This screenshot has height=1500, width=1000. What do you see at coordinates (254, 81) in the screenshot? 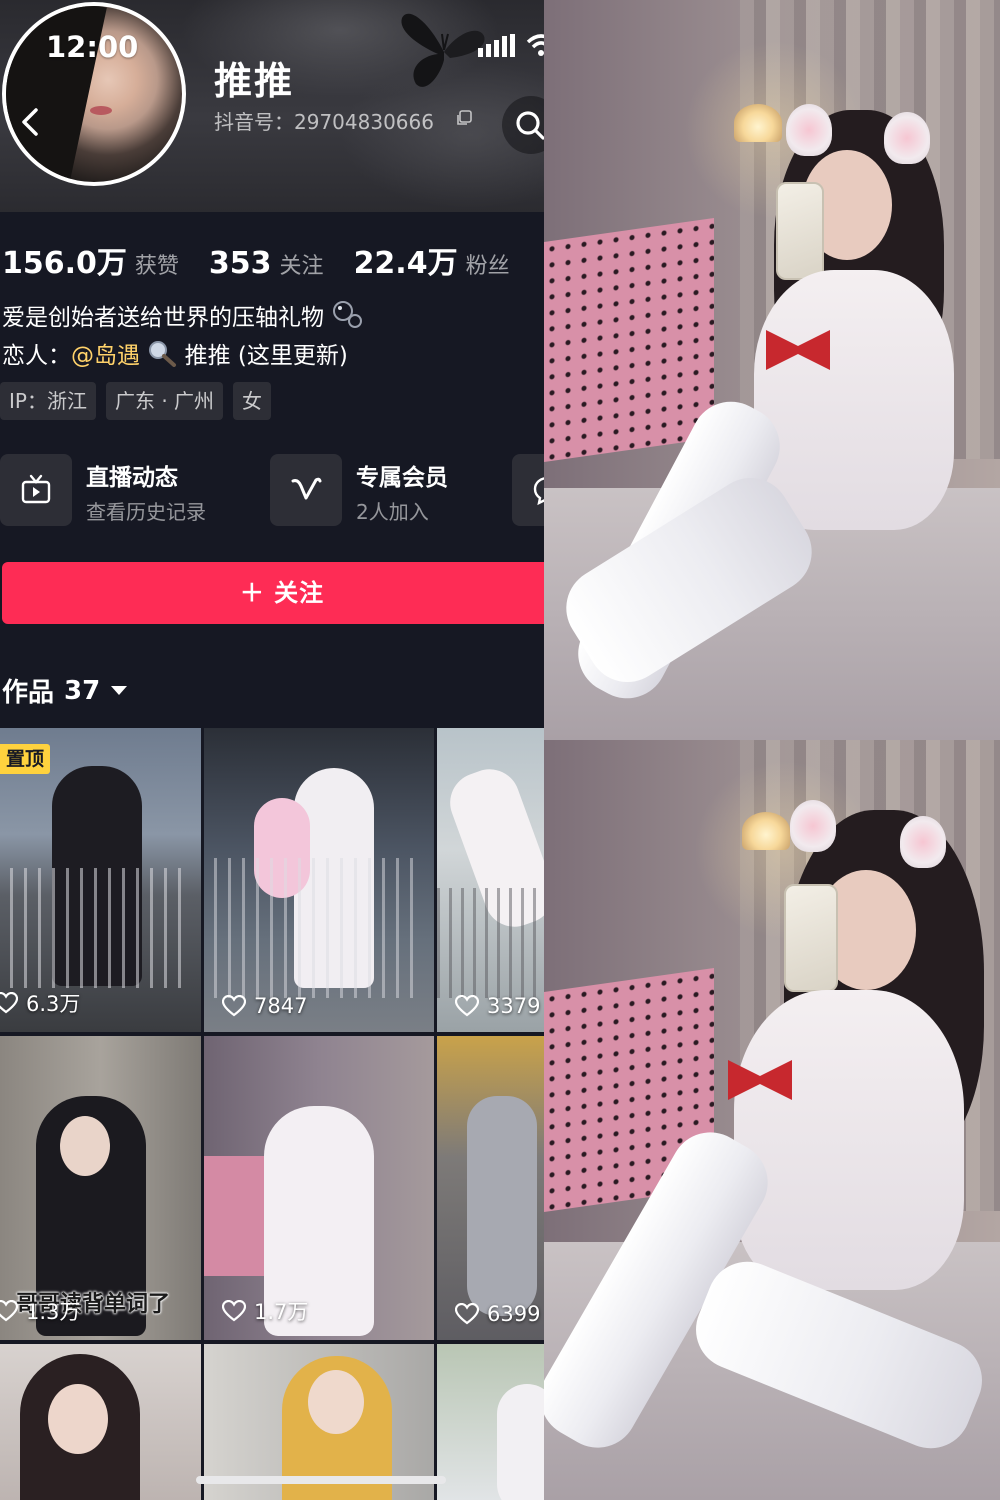
I see `profile-nickname: 推推` at bounding box center [254, 81].